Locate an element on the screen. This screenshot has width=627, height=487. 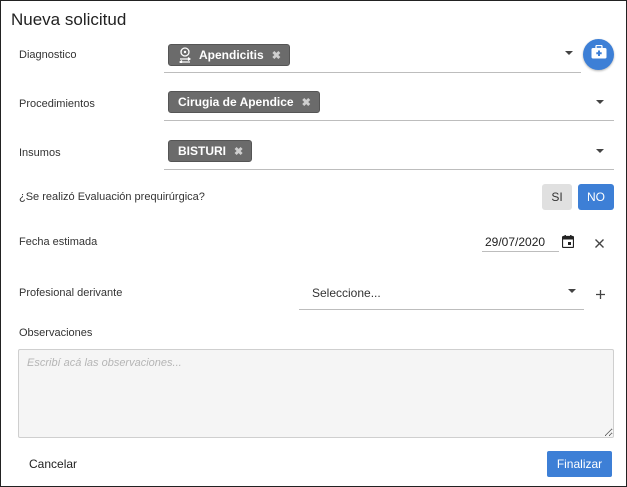
finalize-button: Finalizar is located at coordinates (579, 464).